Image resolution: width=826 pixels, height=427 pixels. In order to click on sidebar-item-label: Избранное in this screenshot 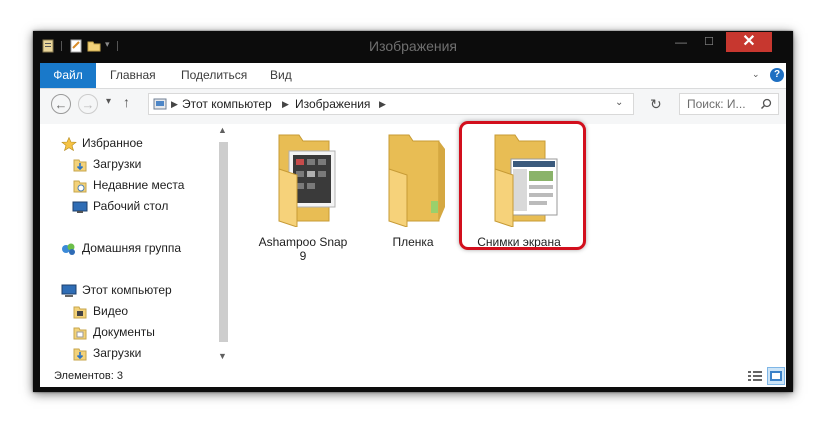, I will do `click(112, 143)`.